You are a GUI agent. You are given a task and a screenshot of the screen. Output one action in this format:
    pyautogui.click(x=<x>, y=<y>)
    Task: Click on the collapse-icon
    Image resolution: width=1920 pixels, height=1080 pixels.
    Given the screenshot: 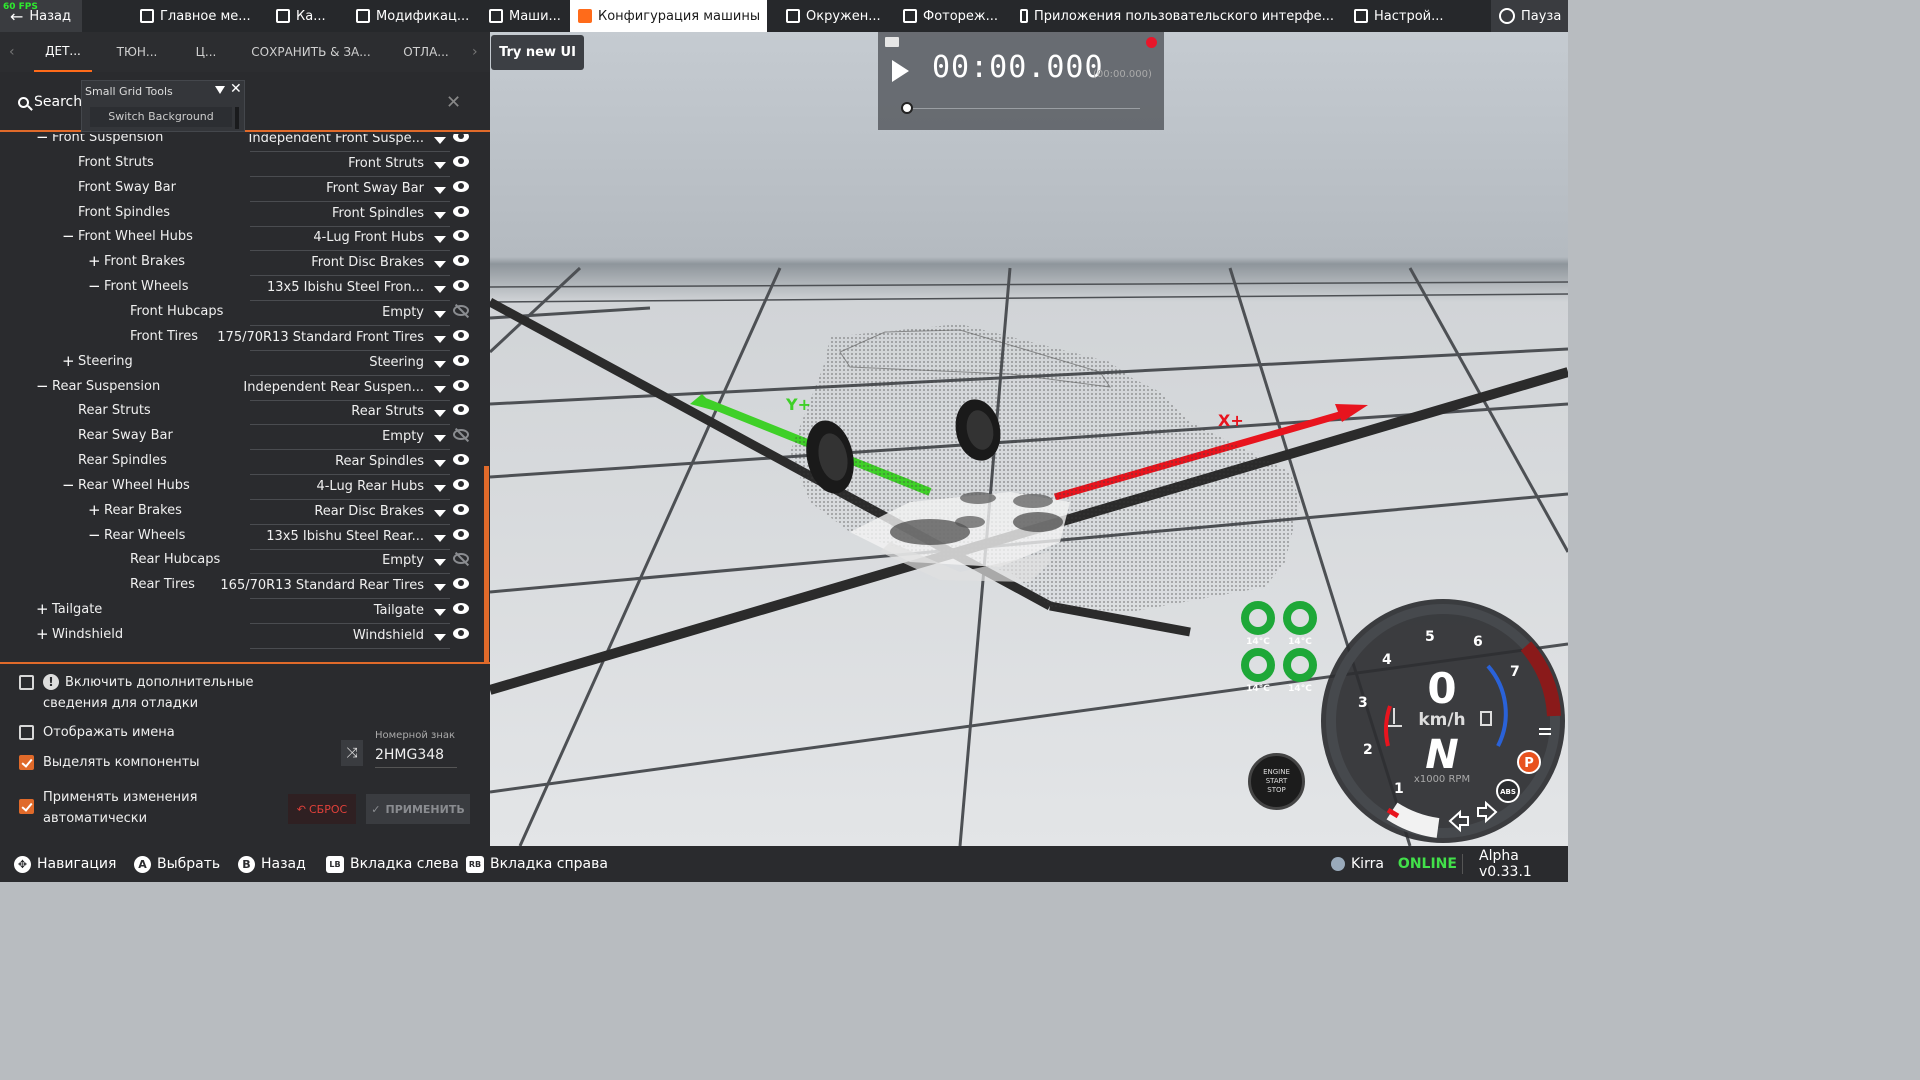 What is the action you would take?
    pyautogui.click(x=220, y=90)
    